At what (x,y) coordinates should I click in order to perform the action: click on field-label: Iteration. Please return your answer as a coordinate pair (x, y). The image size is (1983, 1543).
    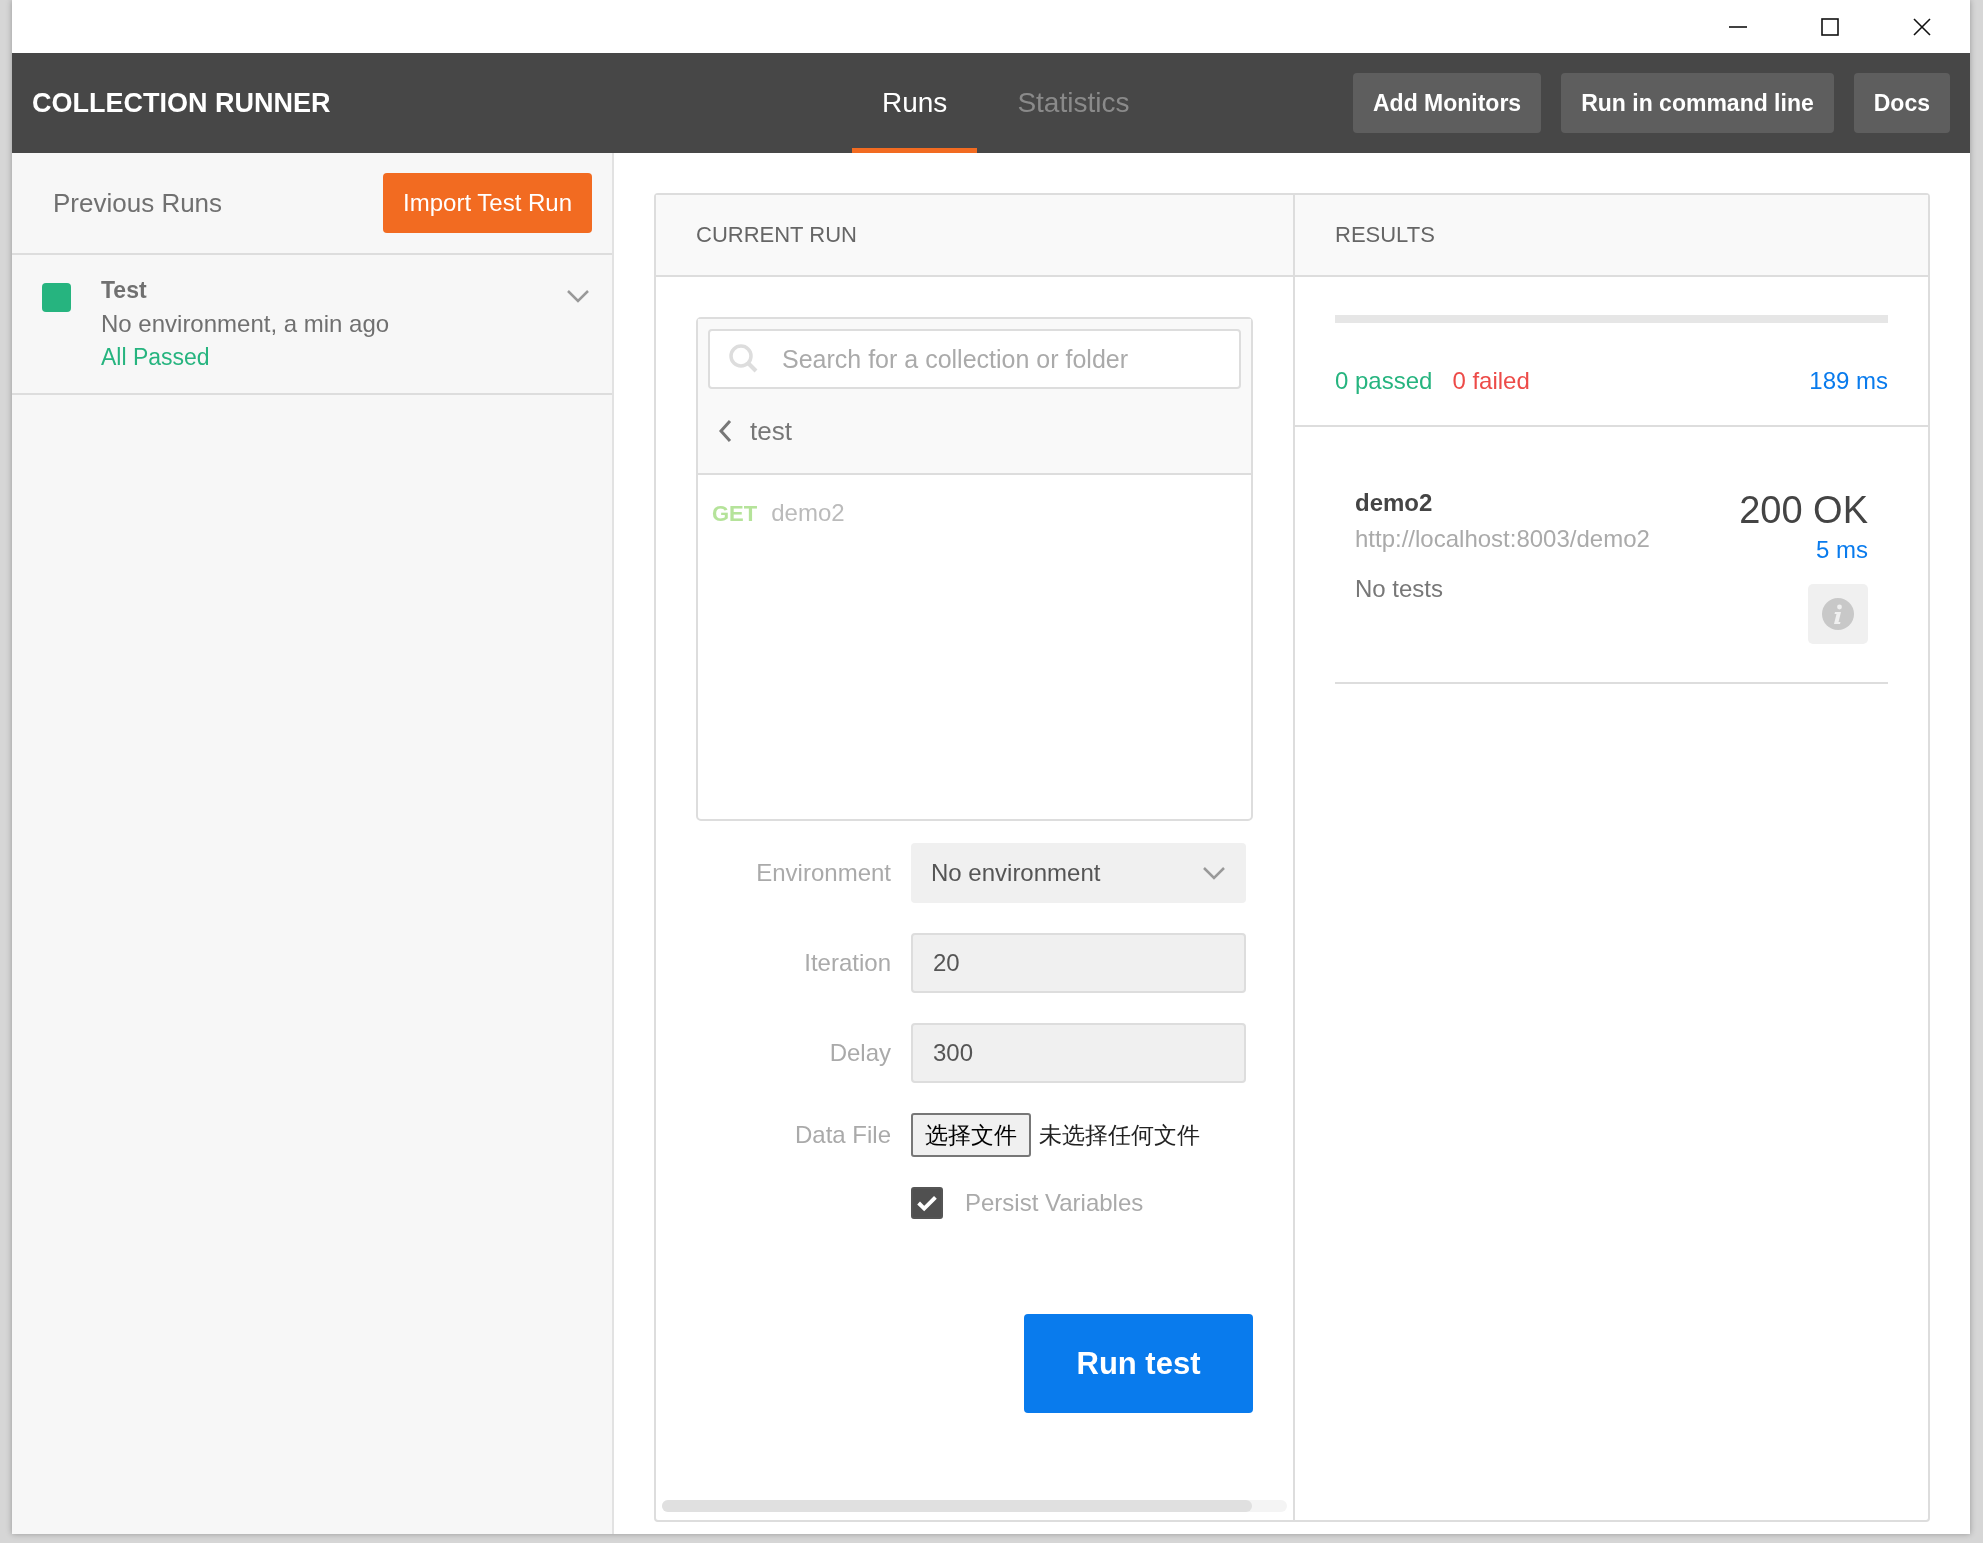
    Looking at the image, I should click on (847, 963).